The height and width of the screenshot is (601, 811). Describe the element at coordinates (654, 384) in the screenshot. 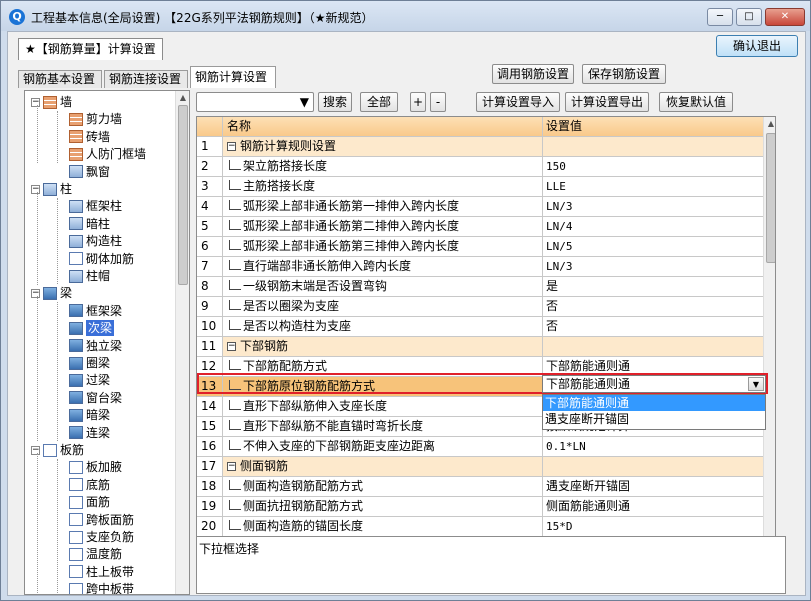

I see `value-combobox: 下部筋能通则通 ▼` at that location.